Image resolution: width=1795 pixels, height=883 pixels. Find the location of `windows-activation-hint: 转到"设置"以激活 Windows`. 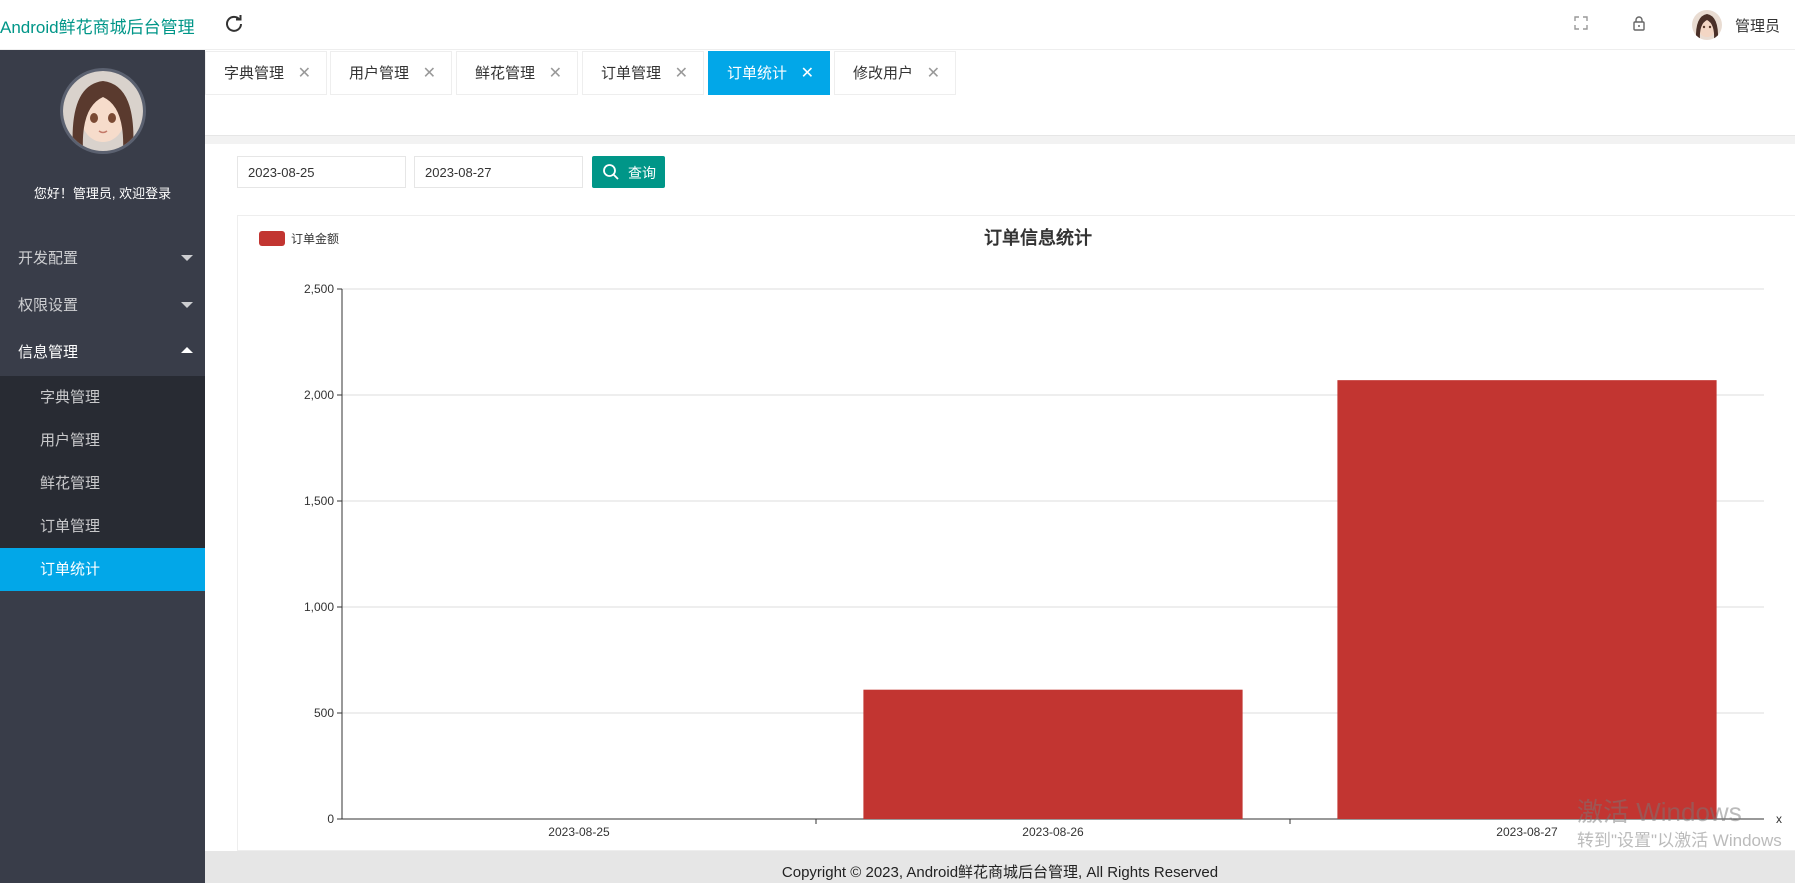

windows-activation-hint: 转到"设置"以激活 Windows is located at coordinates (1679, 840).